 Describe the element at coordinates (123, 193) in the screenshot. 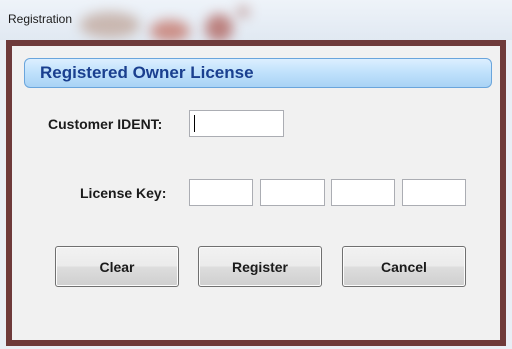

I see `license-key-label: License Key:` at that location.